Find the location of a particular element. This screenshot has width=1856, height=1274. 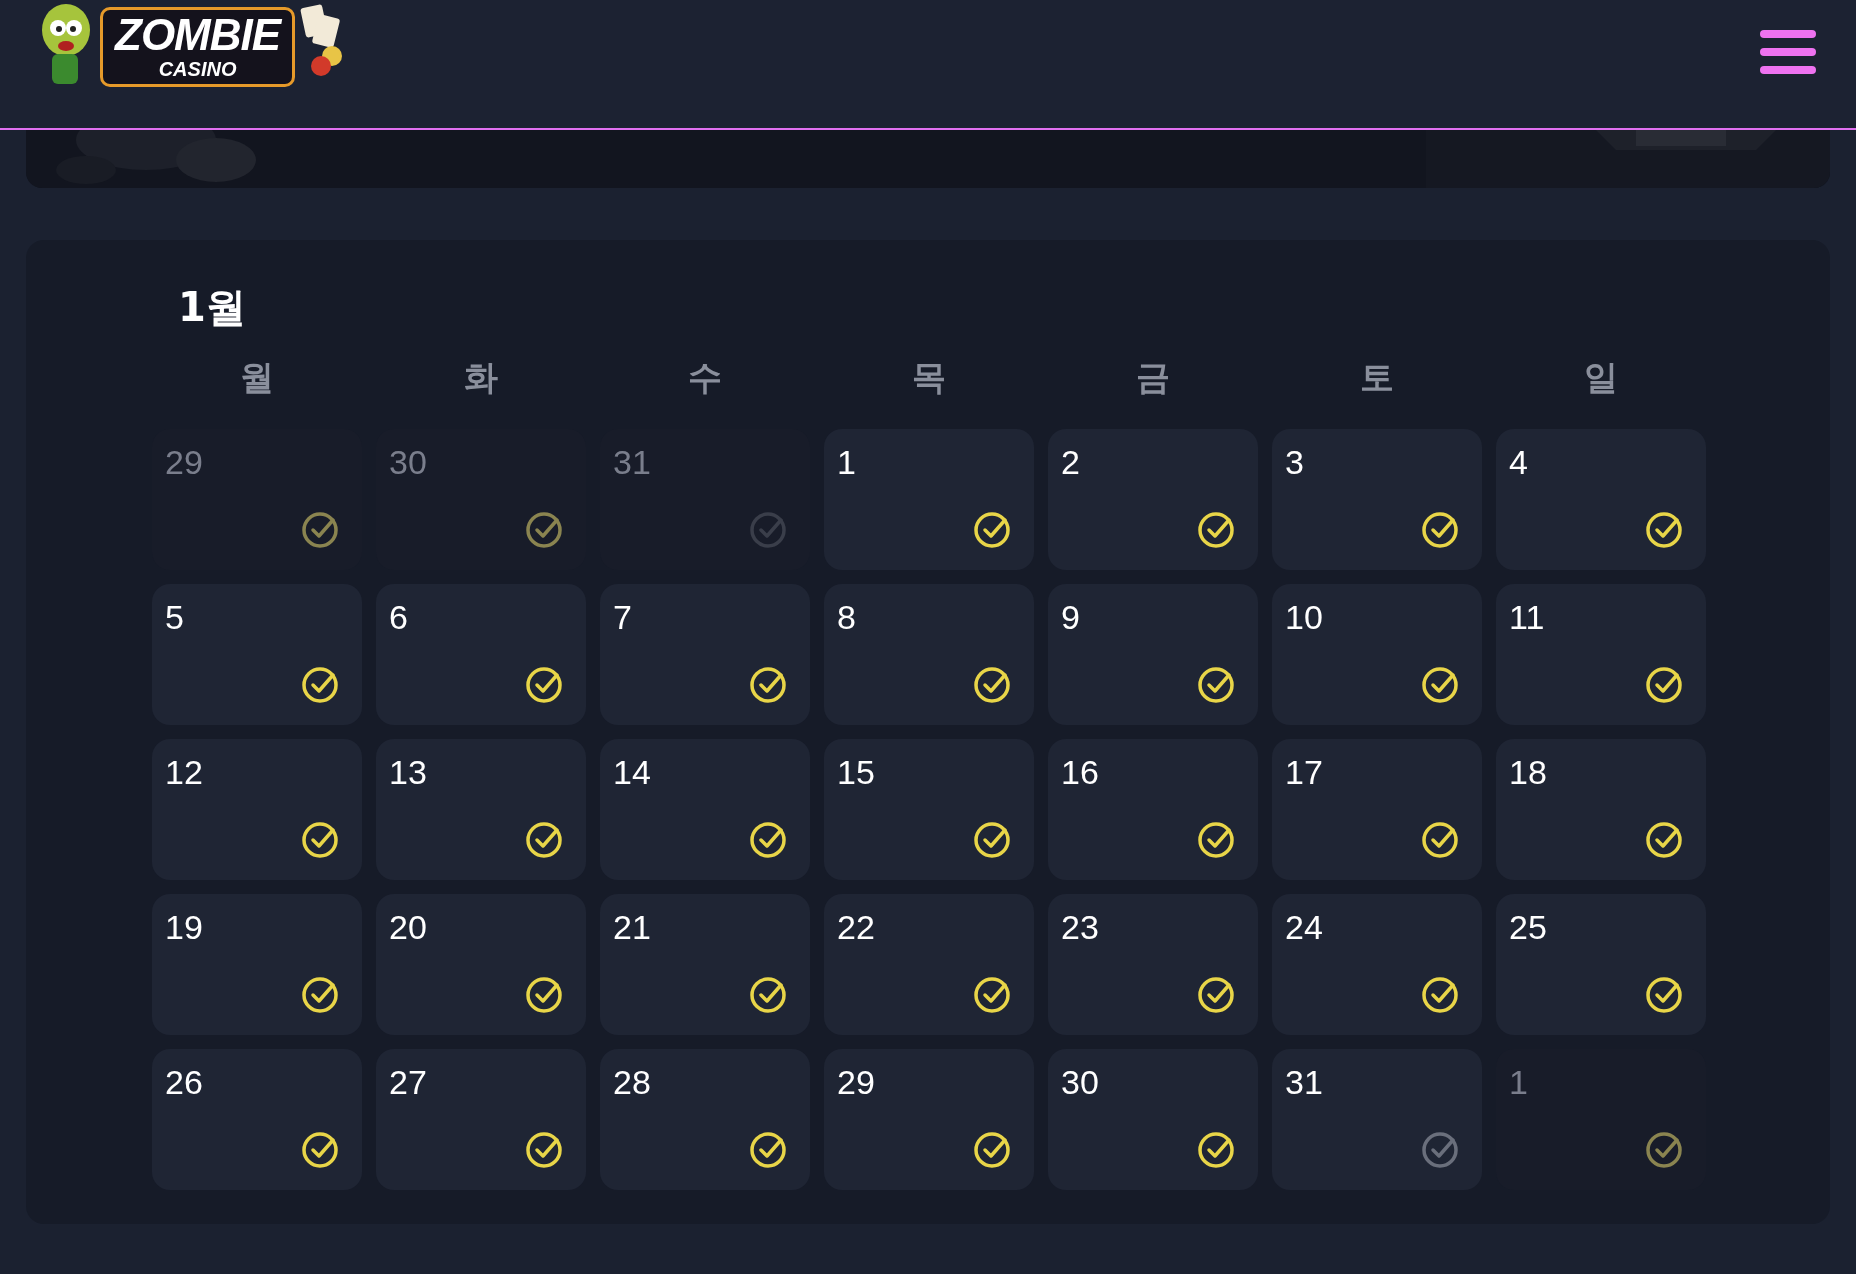

day-number: 7 is located at coordinates (622, 617).